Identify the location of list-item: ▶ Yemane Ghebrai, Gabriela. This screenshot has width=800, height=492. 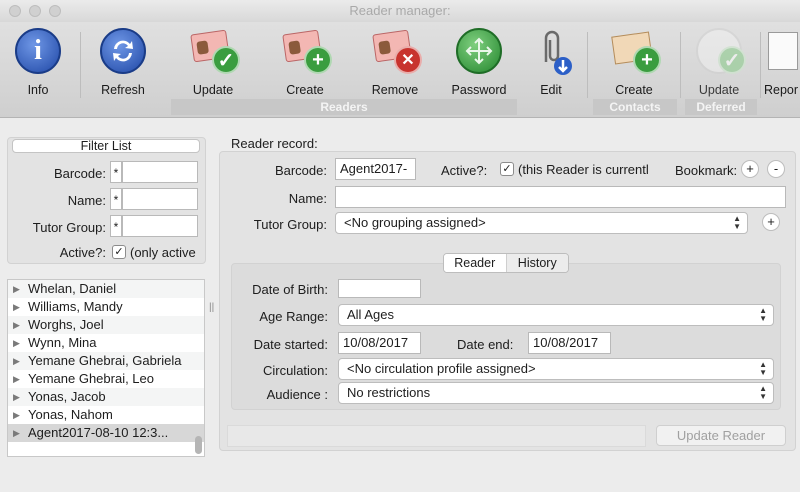
(106, 361).